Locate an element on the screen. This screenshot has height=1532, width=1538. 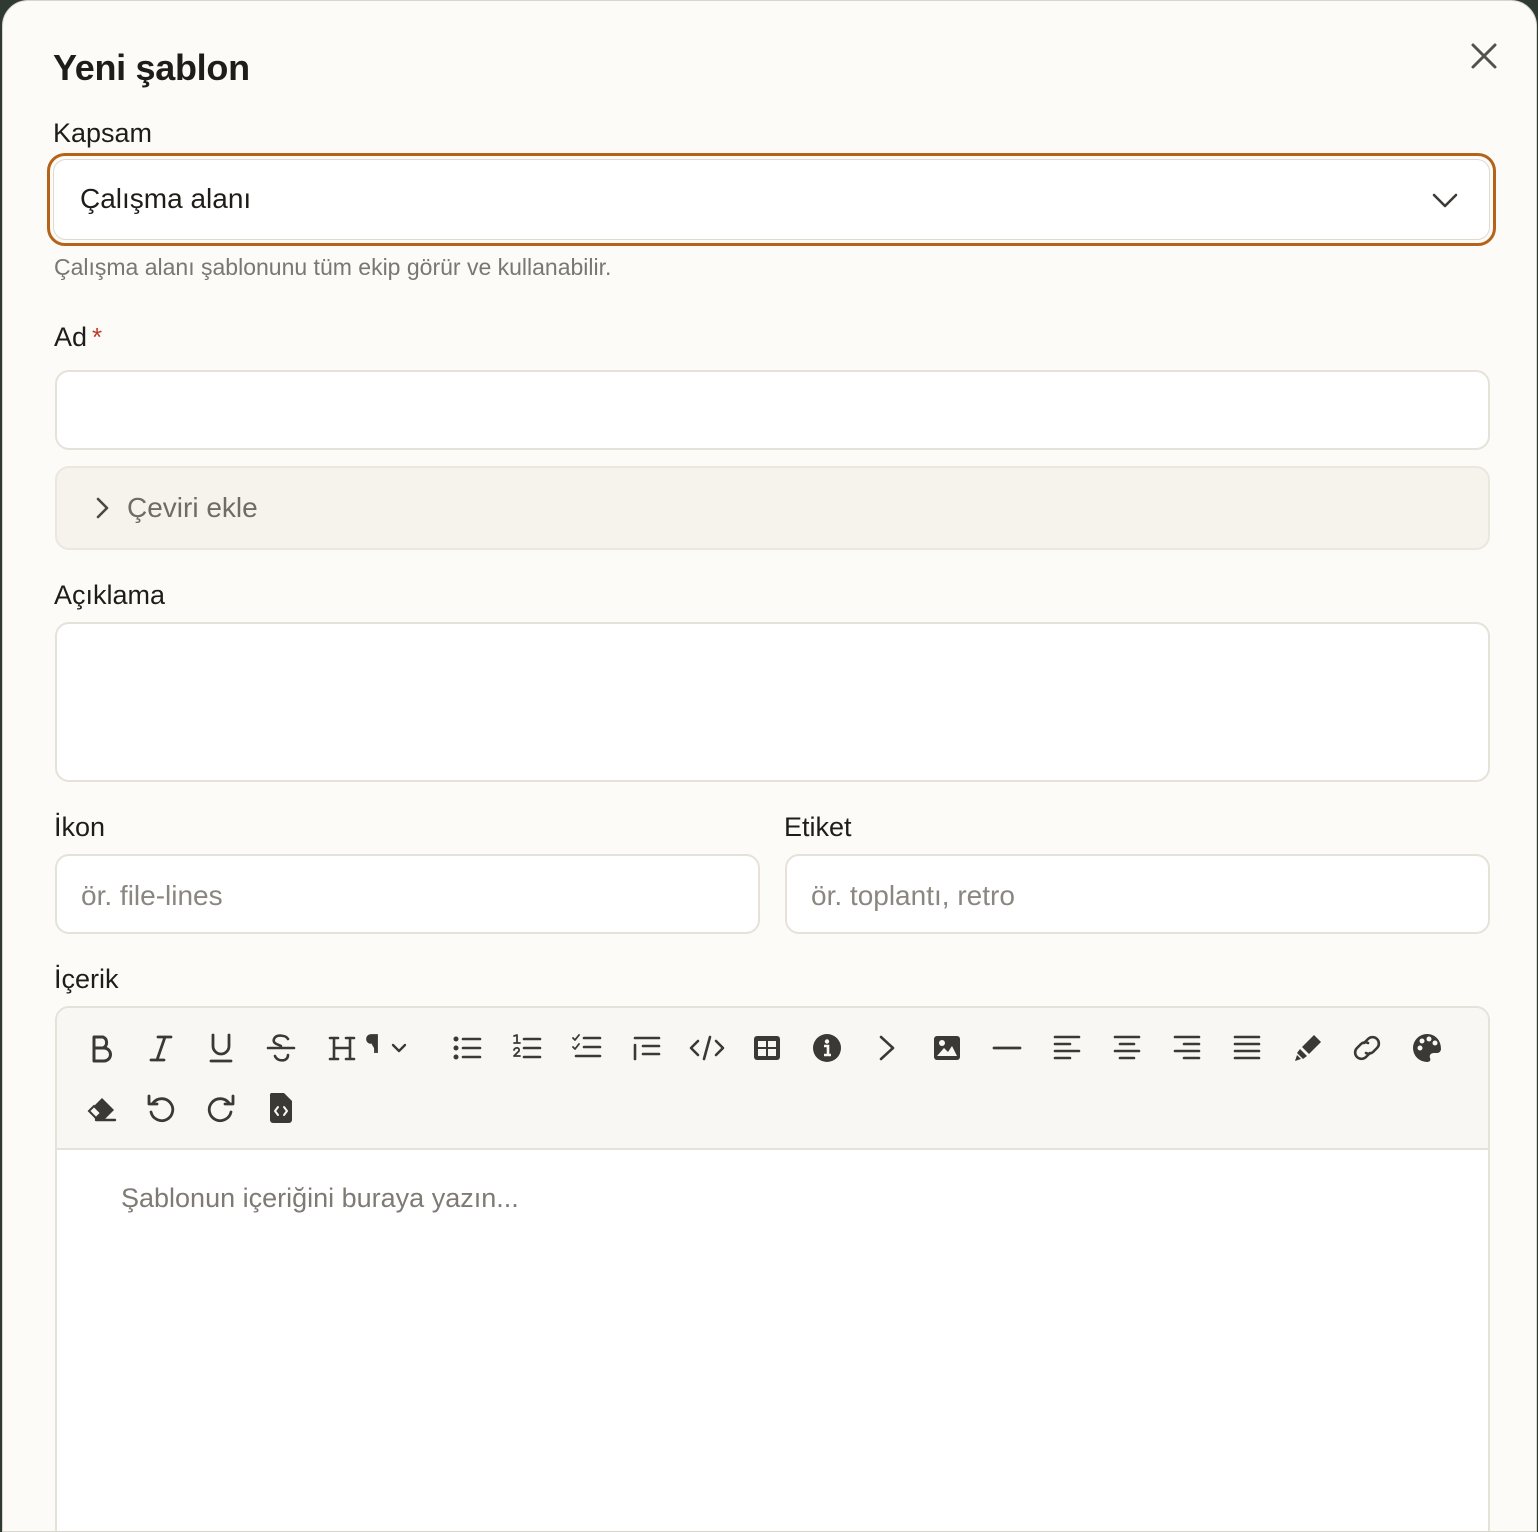
table-button is located at coordinates (767, 1048).